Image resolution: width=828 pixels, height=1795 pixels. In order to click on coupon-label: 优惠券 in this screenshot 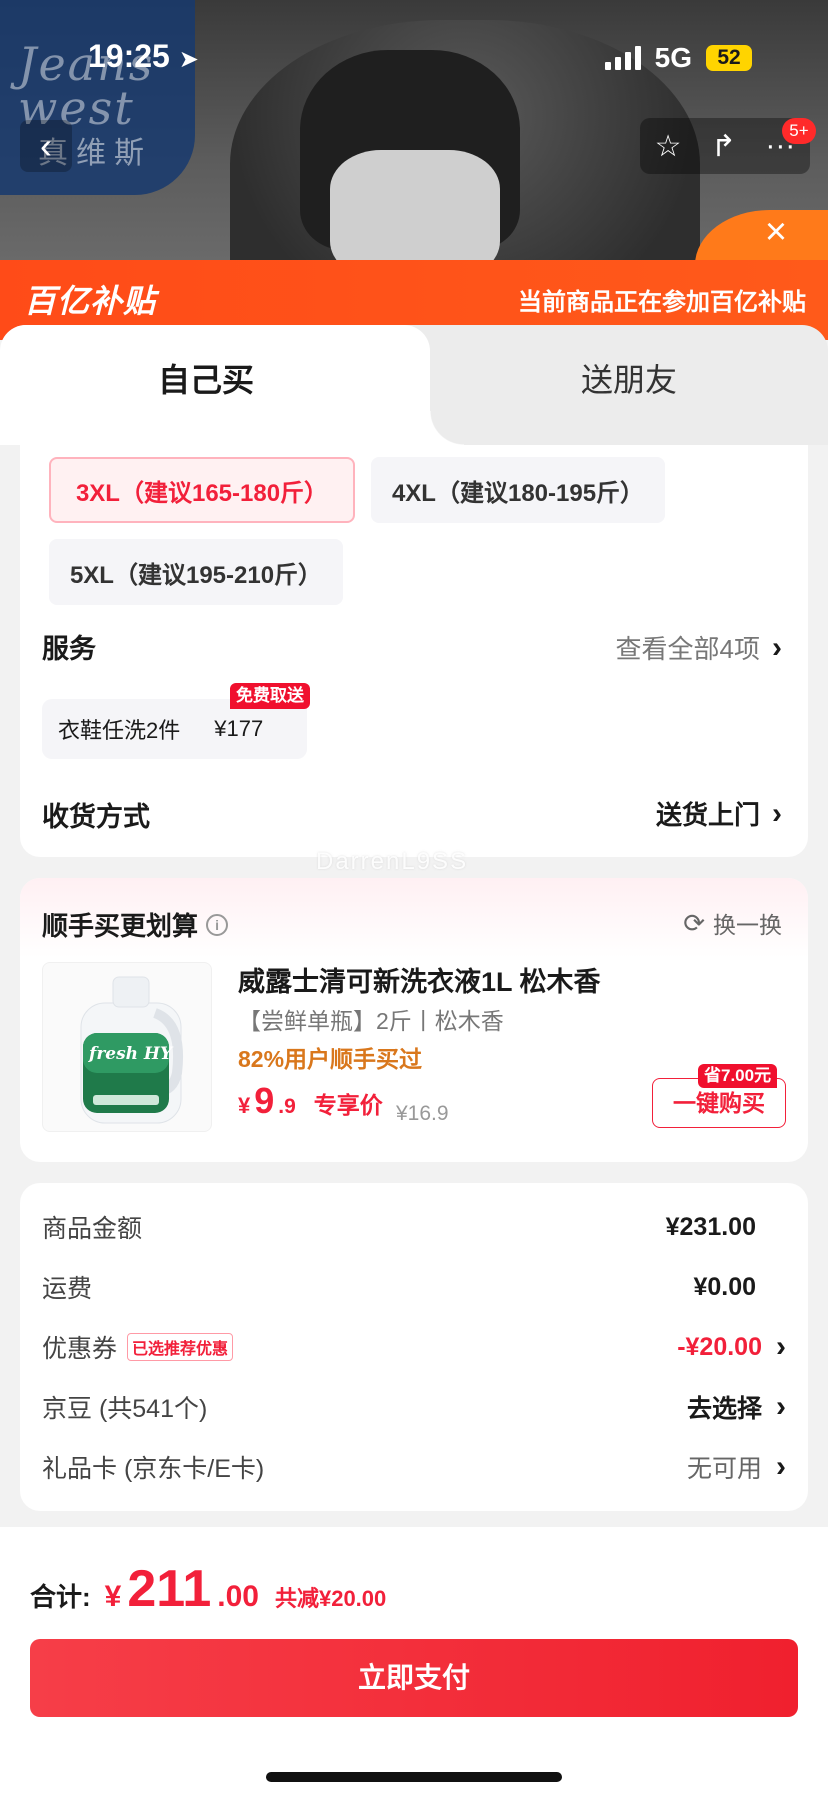, I will do `click(80, 1349)`.